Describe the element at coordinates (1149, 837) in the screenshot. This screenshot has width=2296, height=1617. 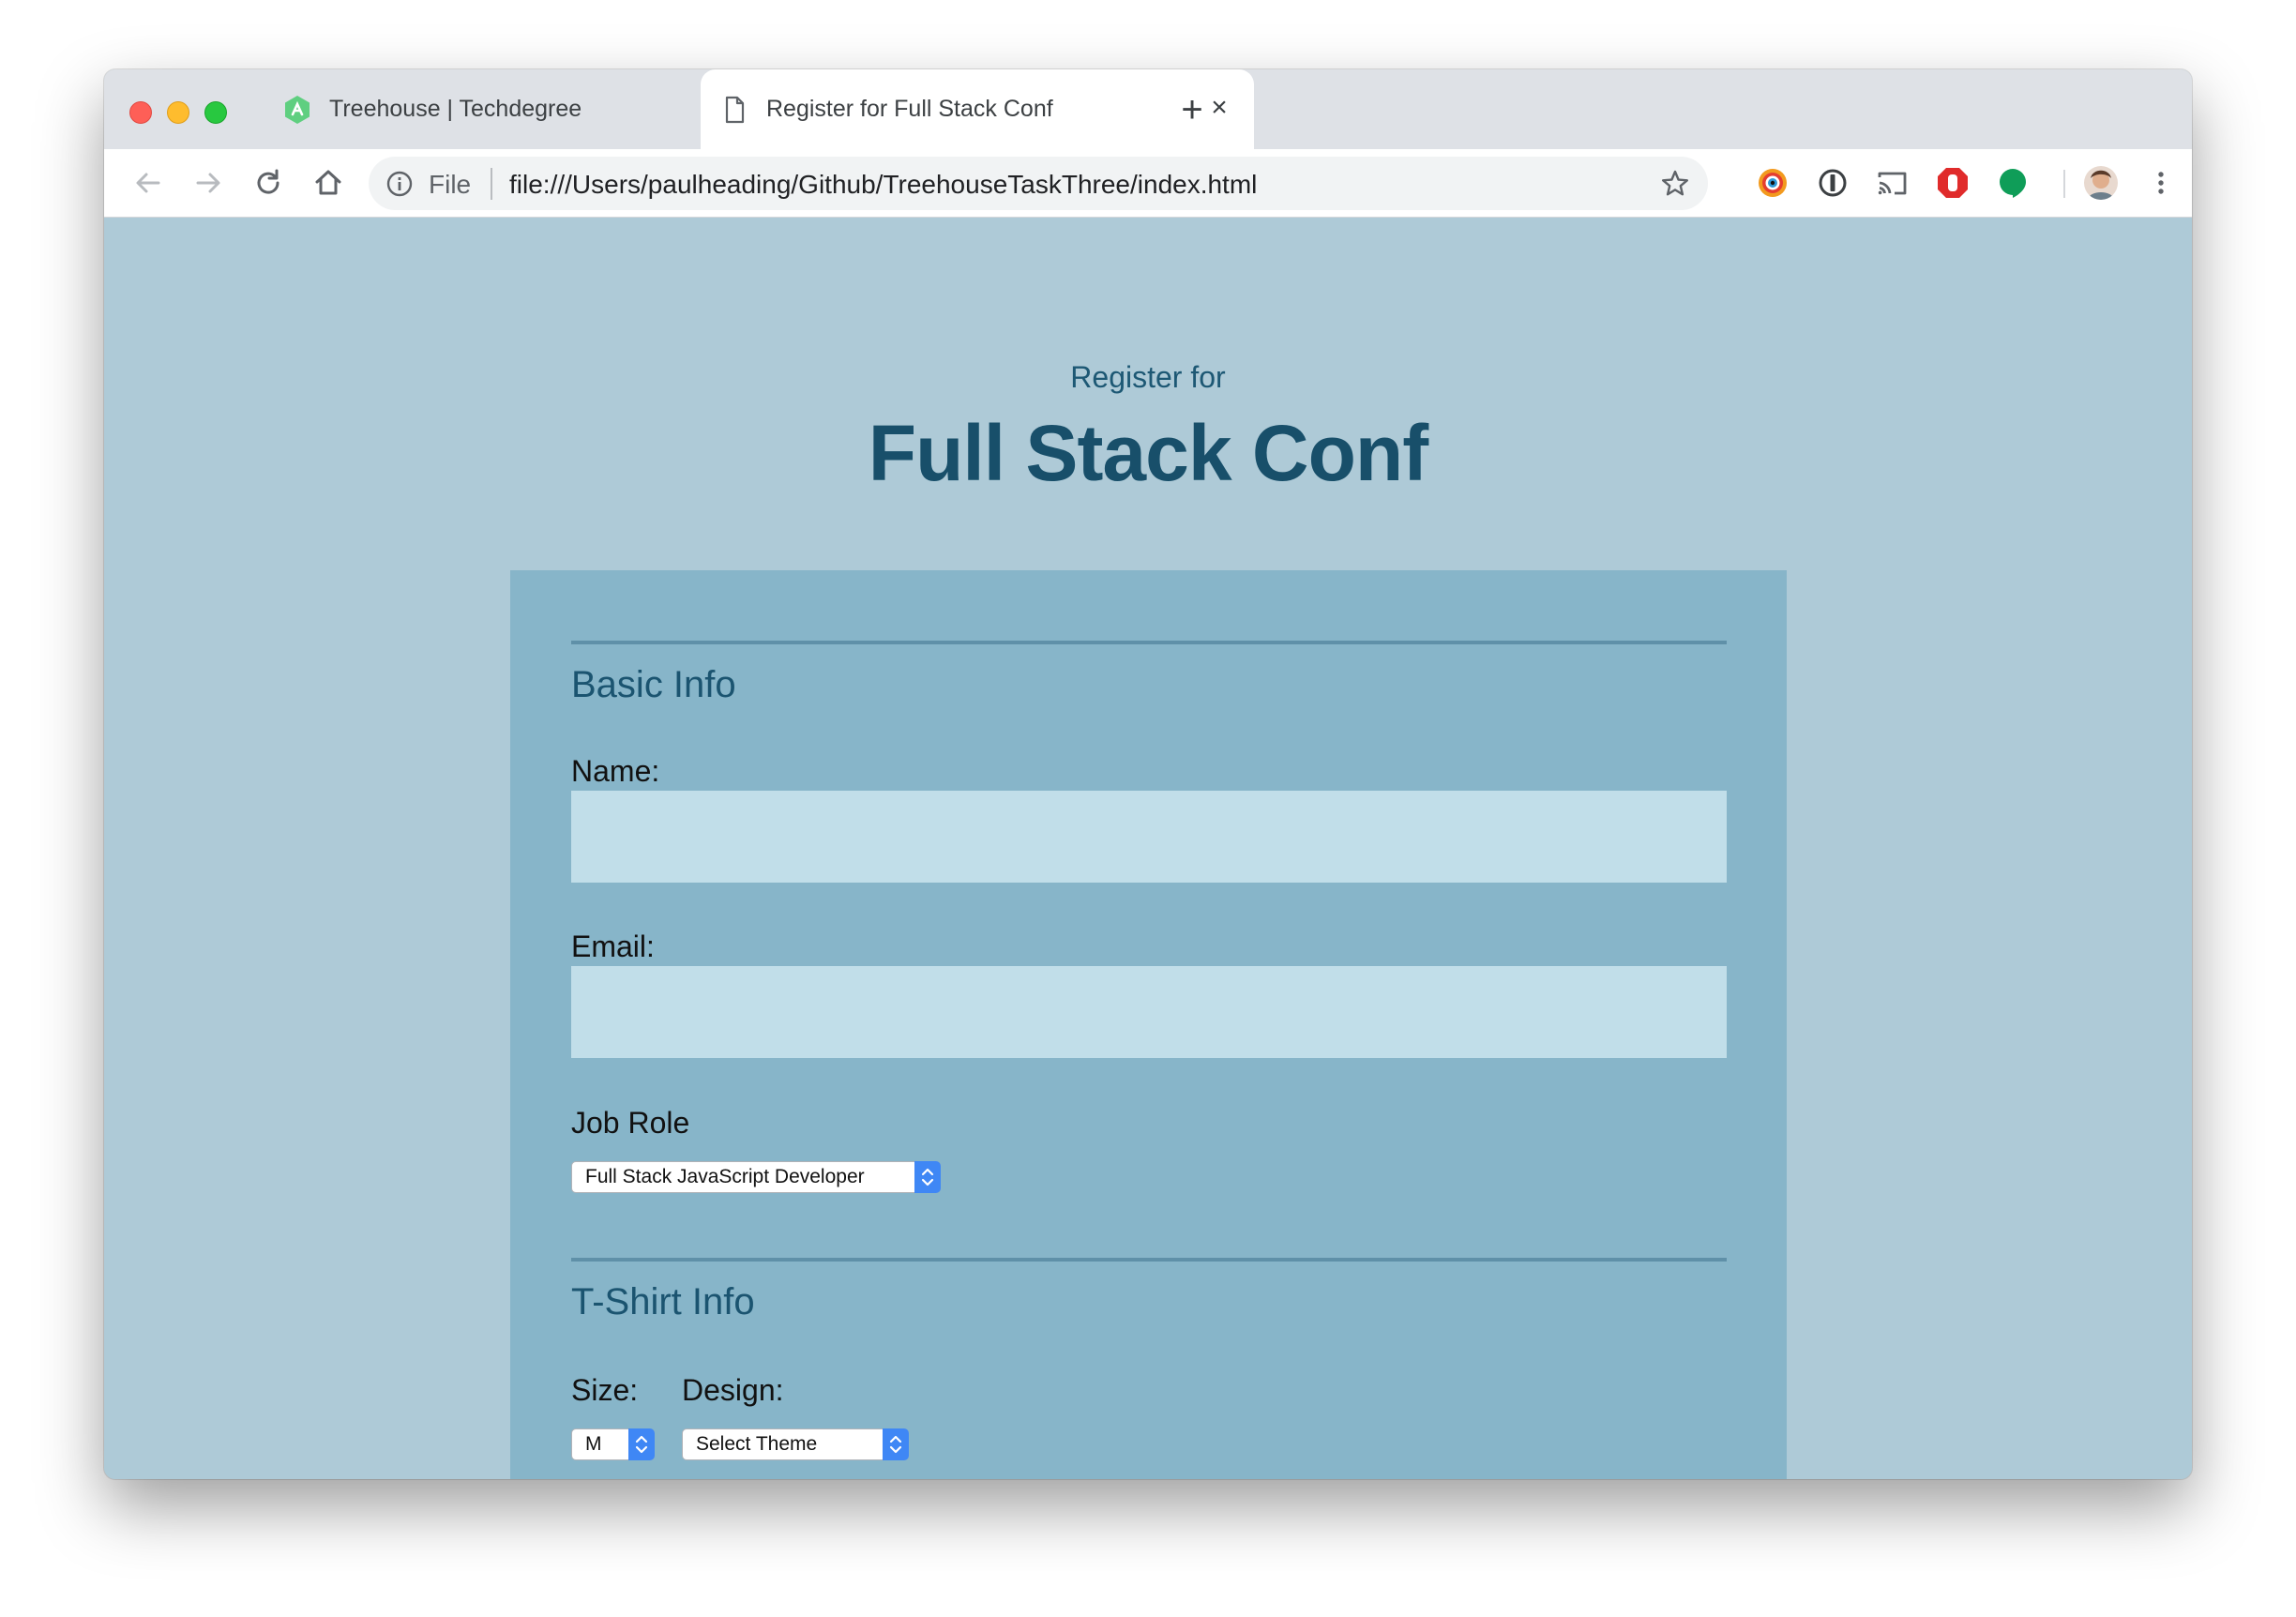
I see `name-field` at that location.